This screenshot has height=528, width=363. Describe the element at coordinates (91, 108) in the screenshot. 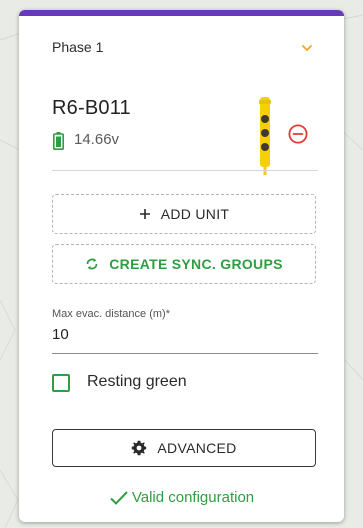

I see `unit-name: R6-B011` at that location.